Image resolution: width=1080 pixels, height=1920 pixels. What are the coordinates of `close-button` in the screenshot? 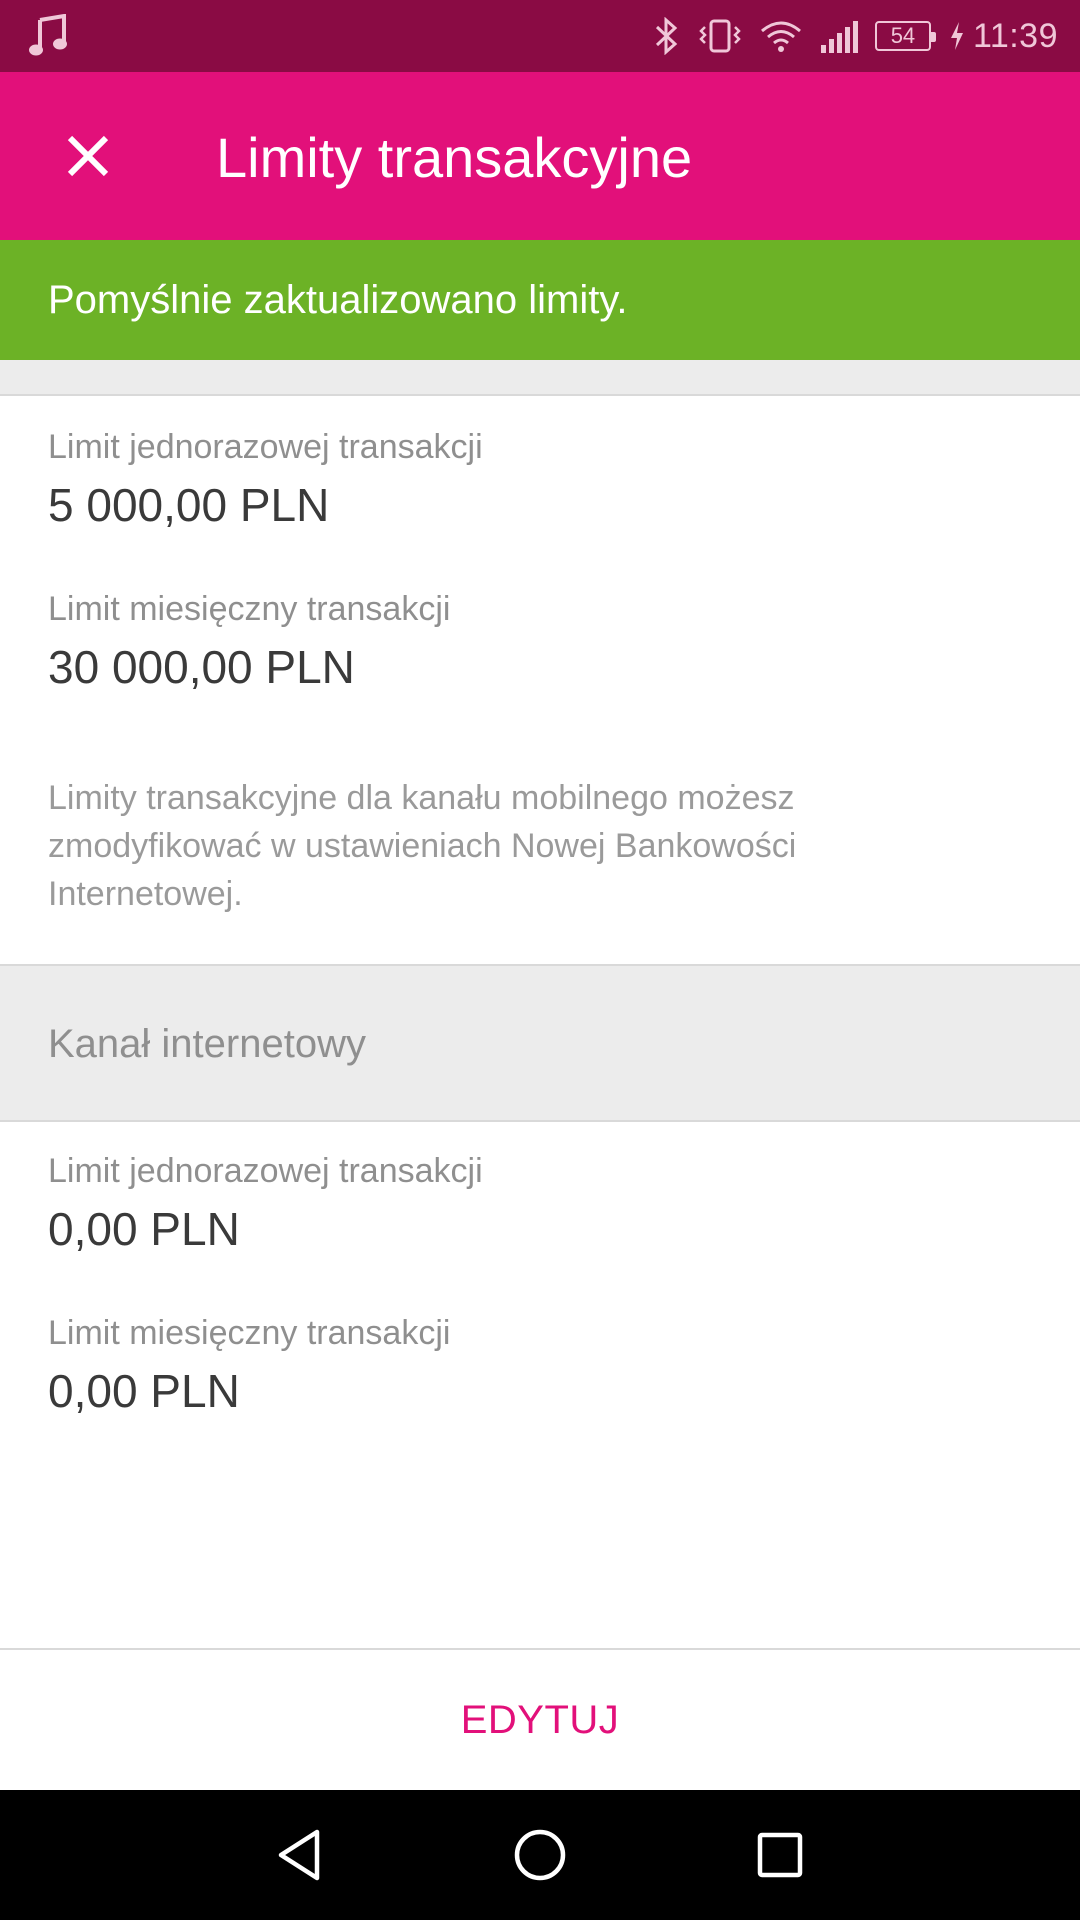 It's located at (88, 156).